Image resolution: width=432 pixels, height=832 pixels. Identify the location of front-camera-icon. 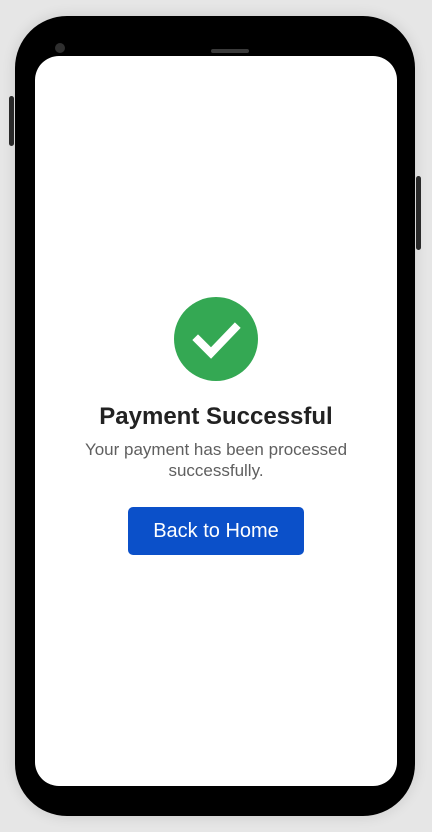
(60, 48).